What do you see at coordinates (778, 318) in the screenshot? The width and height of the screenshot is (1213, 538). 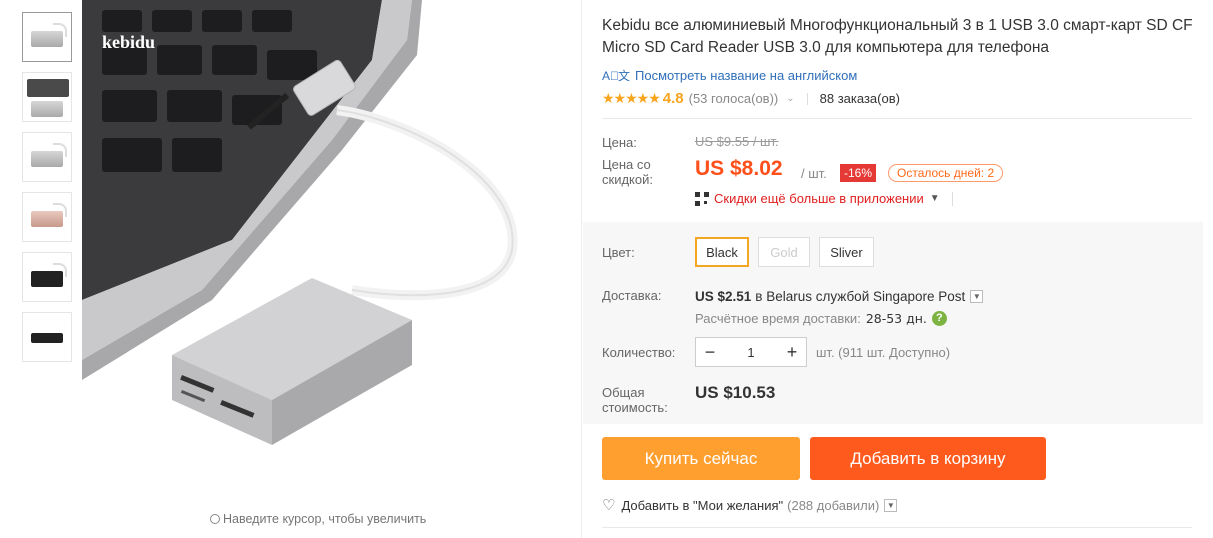 I see `delivery-time-label: Расчётное время доставки:` at bounding box center [778, 318].